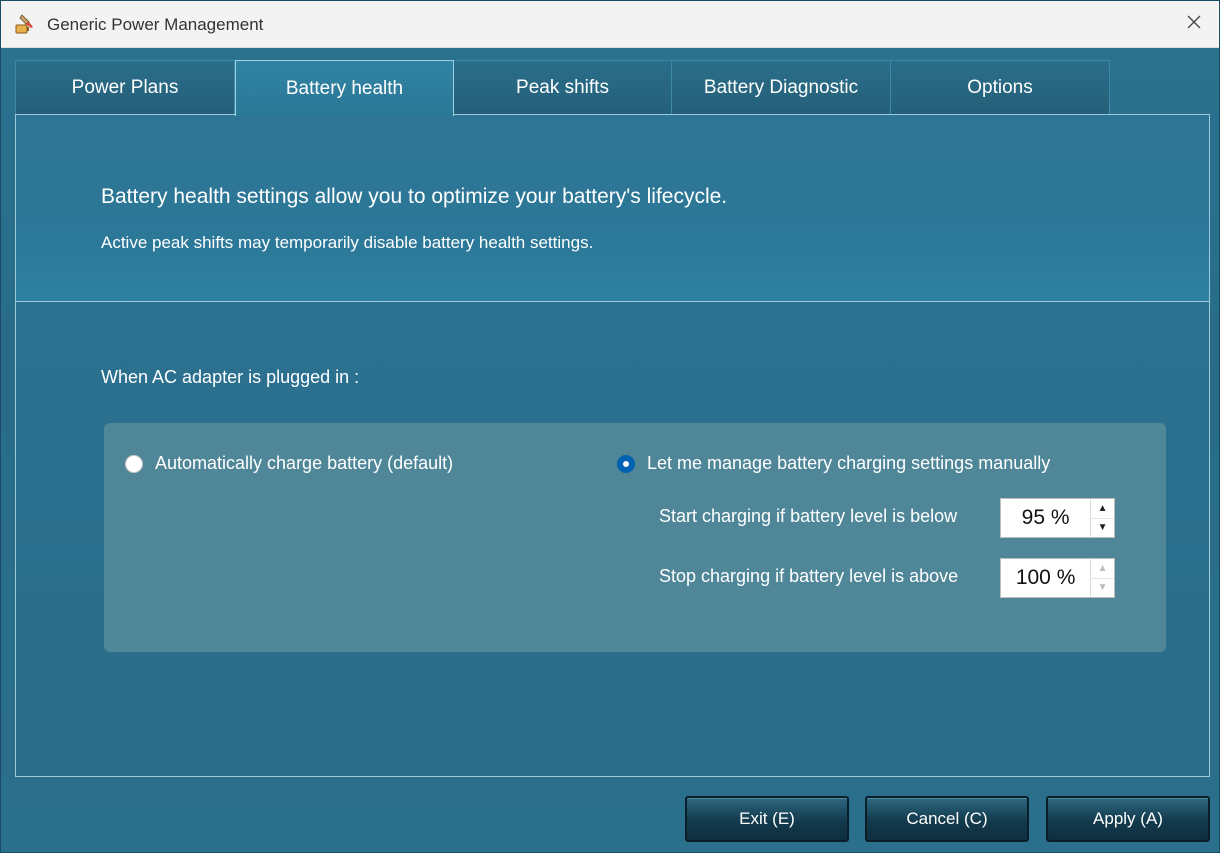 The height and width of the screenshot is (853, 1220). I want to click on close-button, so click(1194, 24).